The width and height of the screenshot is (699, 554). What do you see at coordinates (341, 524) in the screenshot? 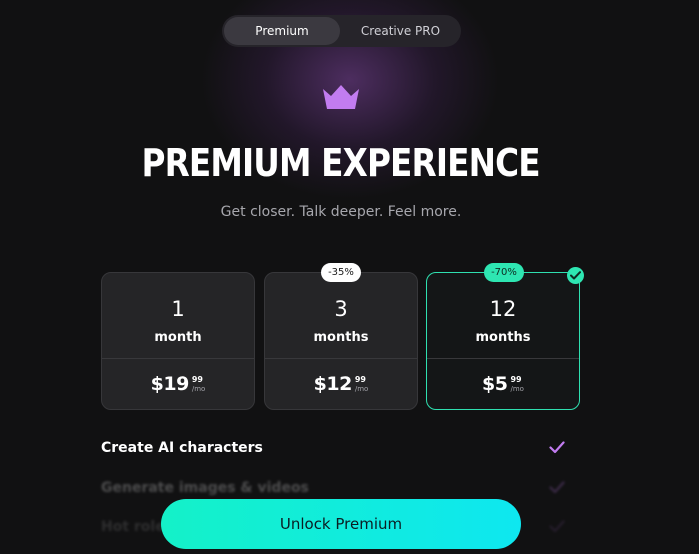
I see `unlock-premium-button: Unlock Premium` at bounding box center [341, 524].